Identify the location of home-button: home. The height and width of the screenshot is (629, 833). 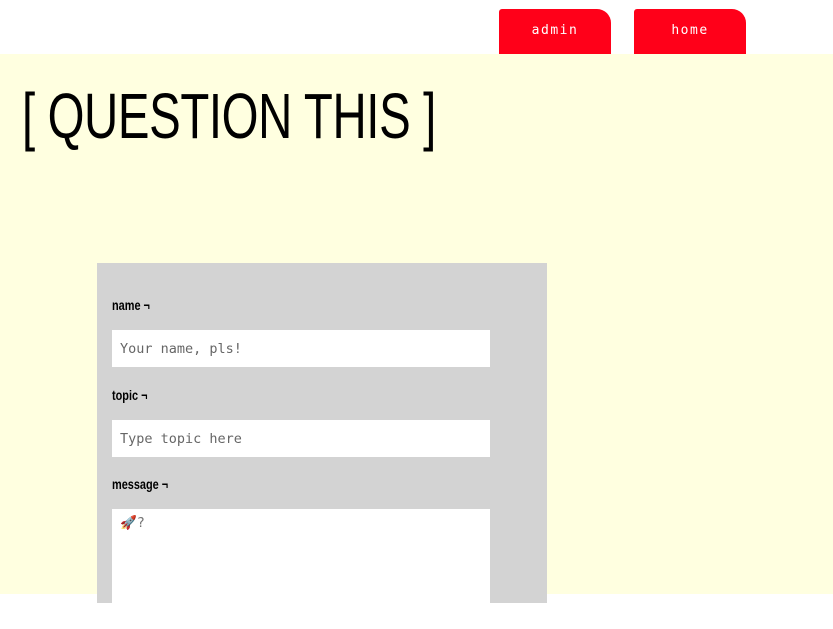
(690, 31).